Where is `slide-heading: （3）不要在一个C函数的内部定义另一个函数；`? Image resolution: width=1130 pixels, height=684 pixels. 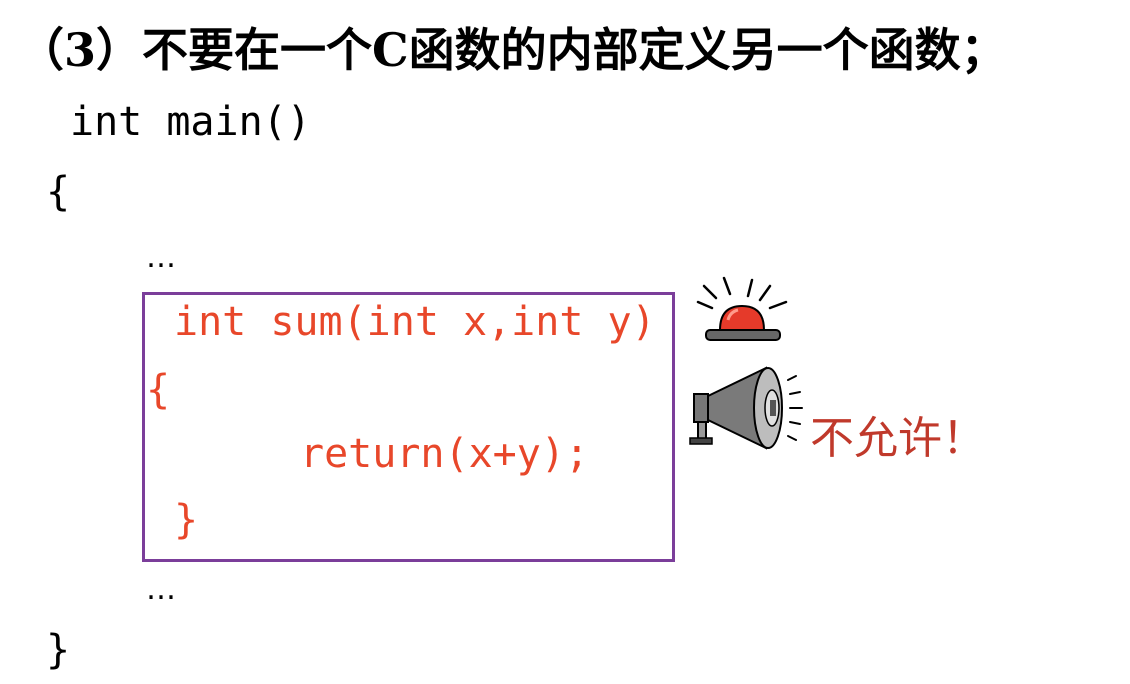 slide-heading: （3）不要在一个C函数的内部定义另一个函数； is located at coordinates (512, 50).